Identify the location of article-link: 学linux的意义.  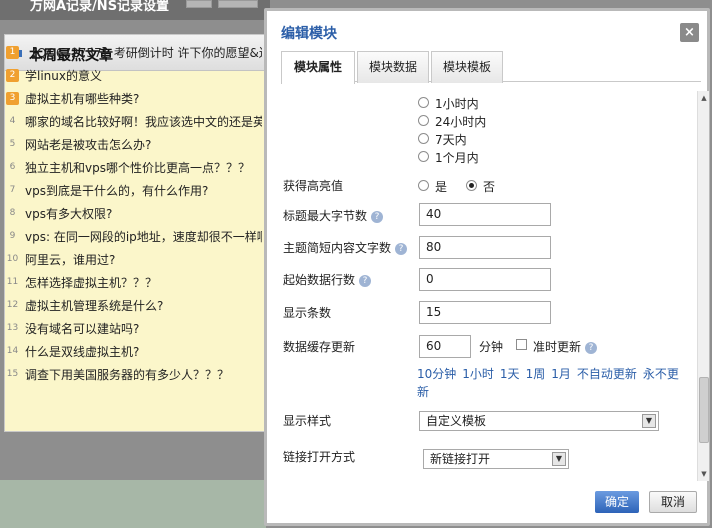
(63, 75).